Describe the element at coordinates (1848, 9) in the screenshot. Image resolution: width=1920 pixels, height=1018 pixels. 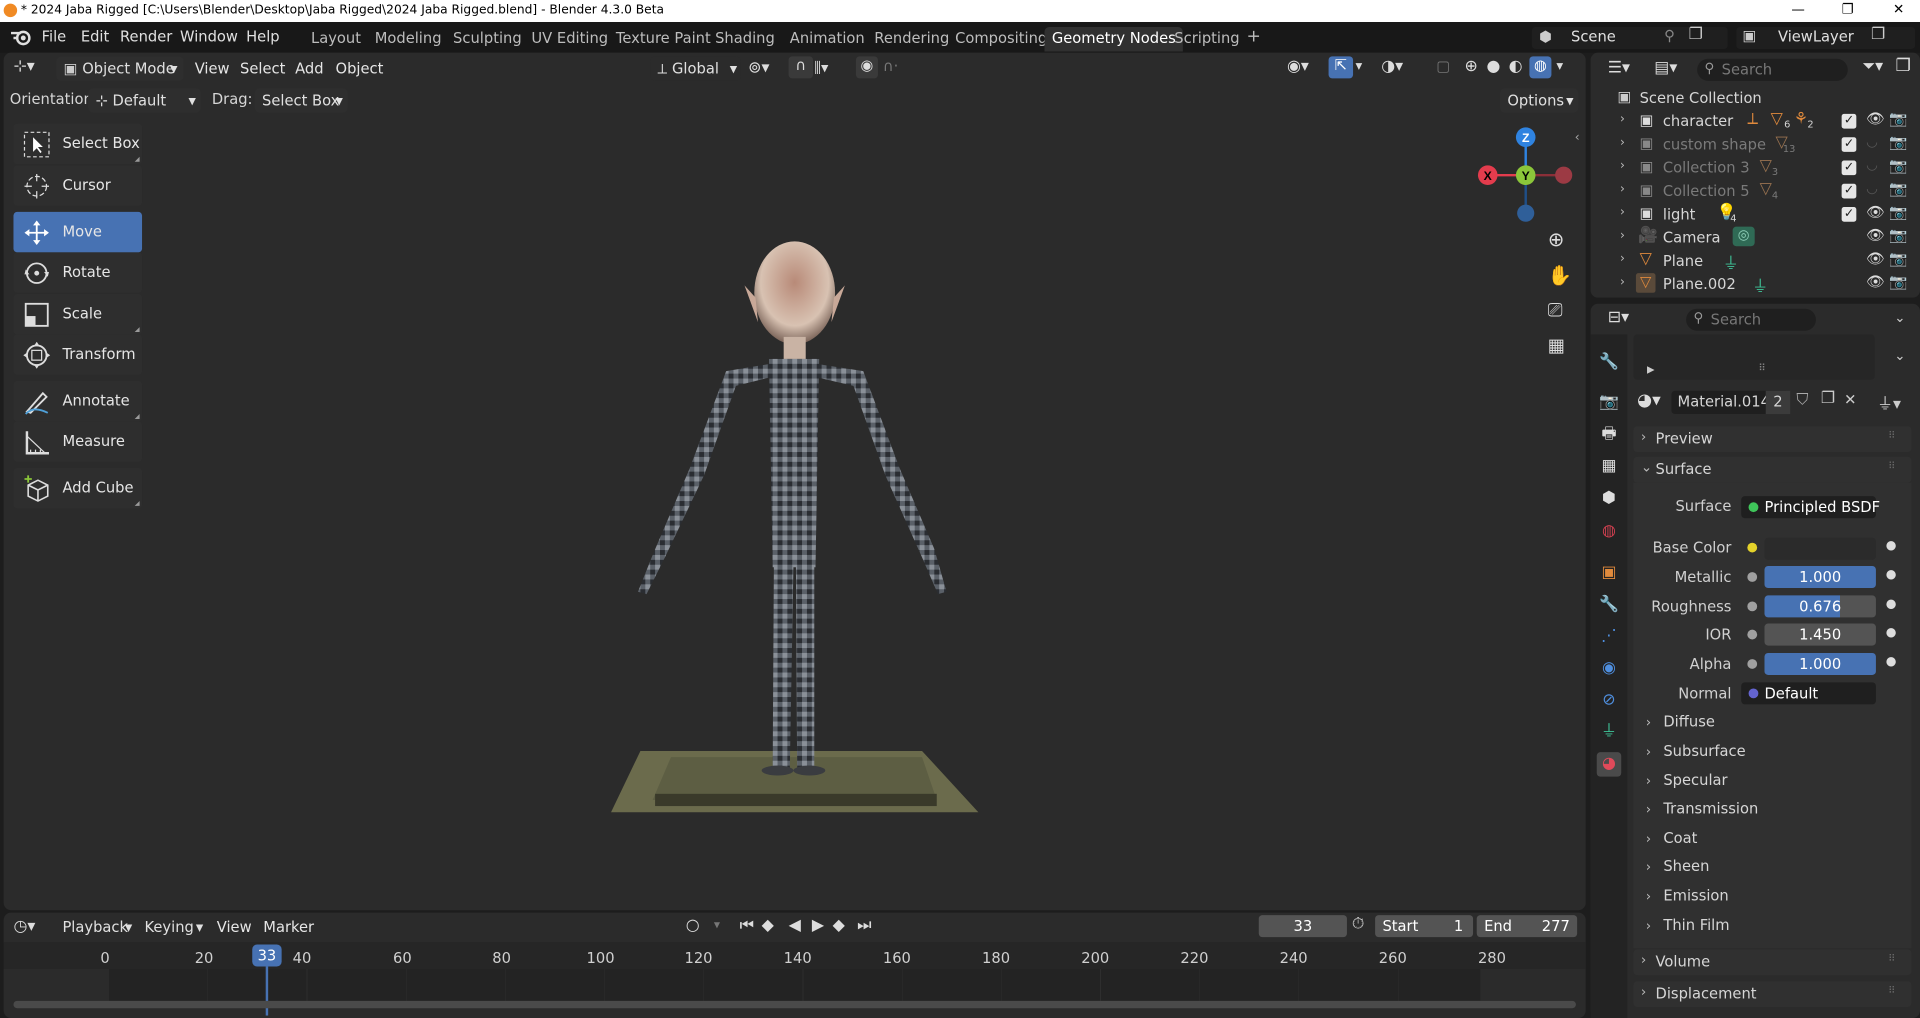
I see `restore-button: ❐` at that location.